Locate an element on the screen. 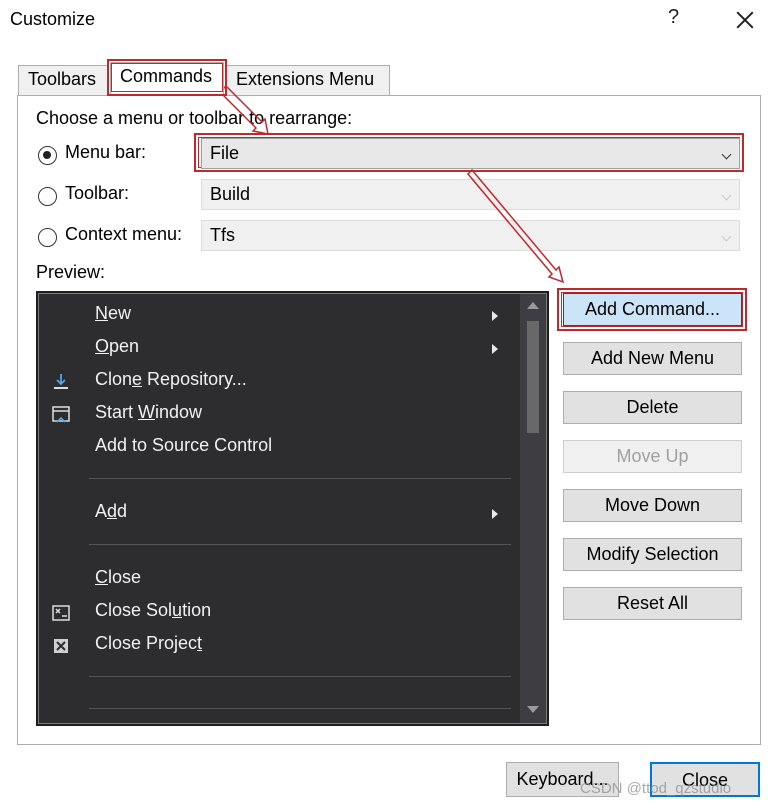  window-title: Customize is located at coordinates (53, 19).